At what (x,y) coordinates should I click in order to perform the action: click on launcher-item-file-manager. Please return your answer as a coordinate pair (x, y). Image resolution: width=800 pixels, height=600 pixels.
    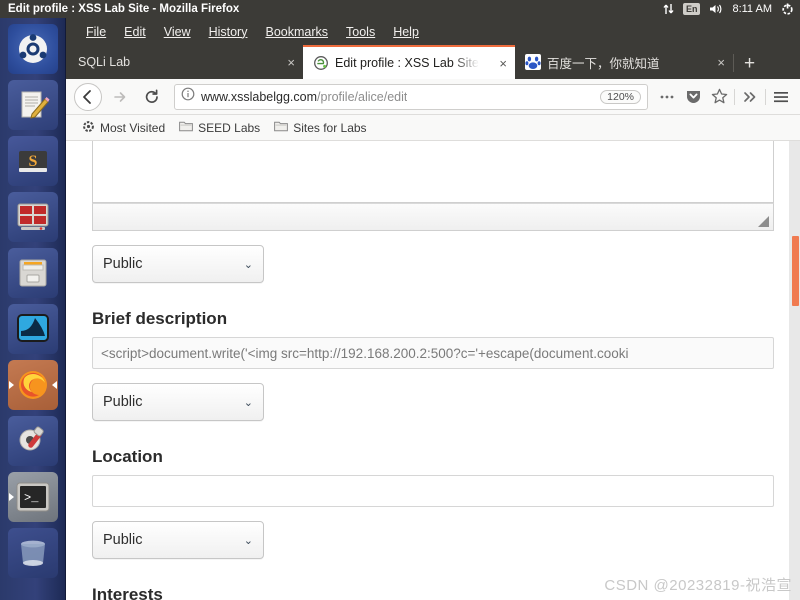
    Looking at the image, I should click on (32, 273).